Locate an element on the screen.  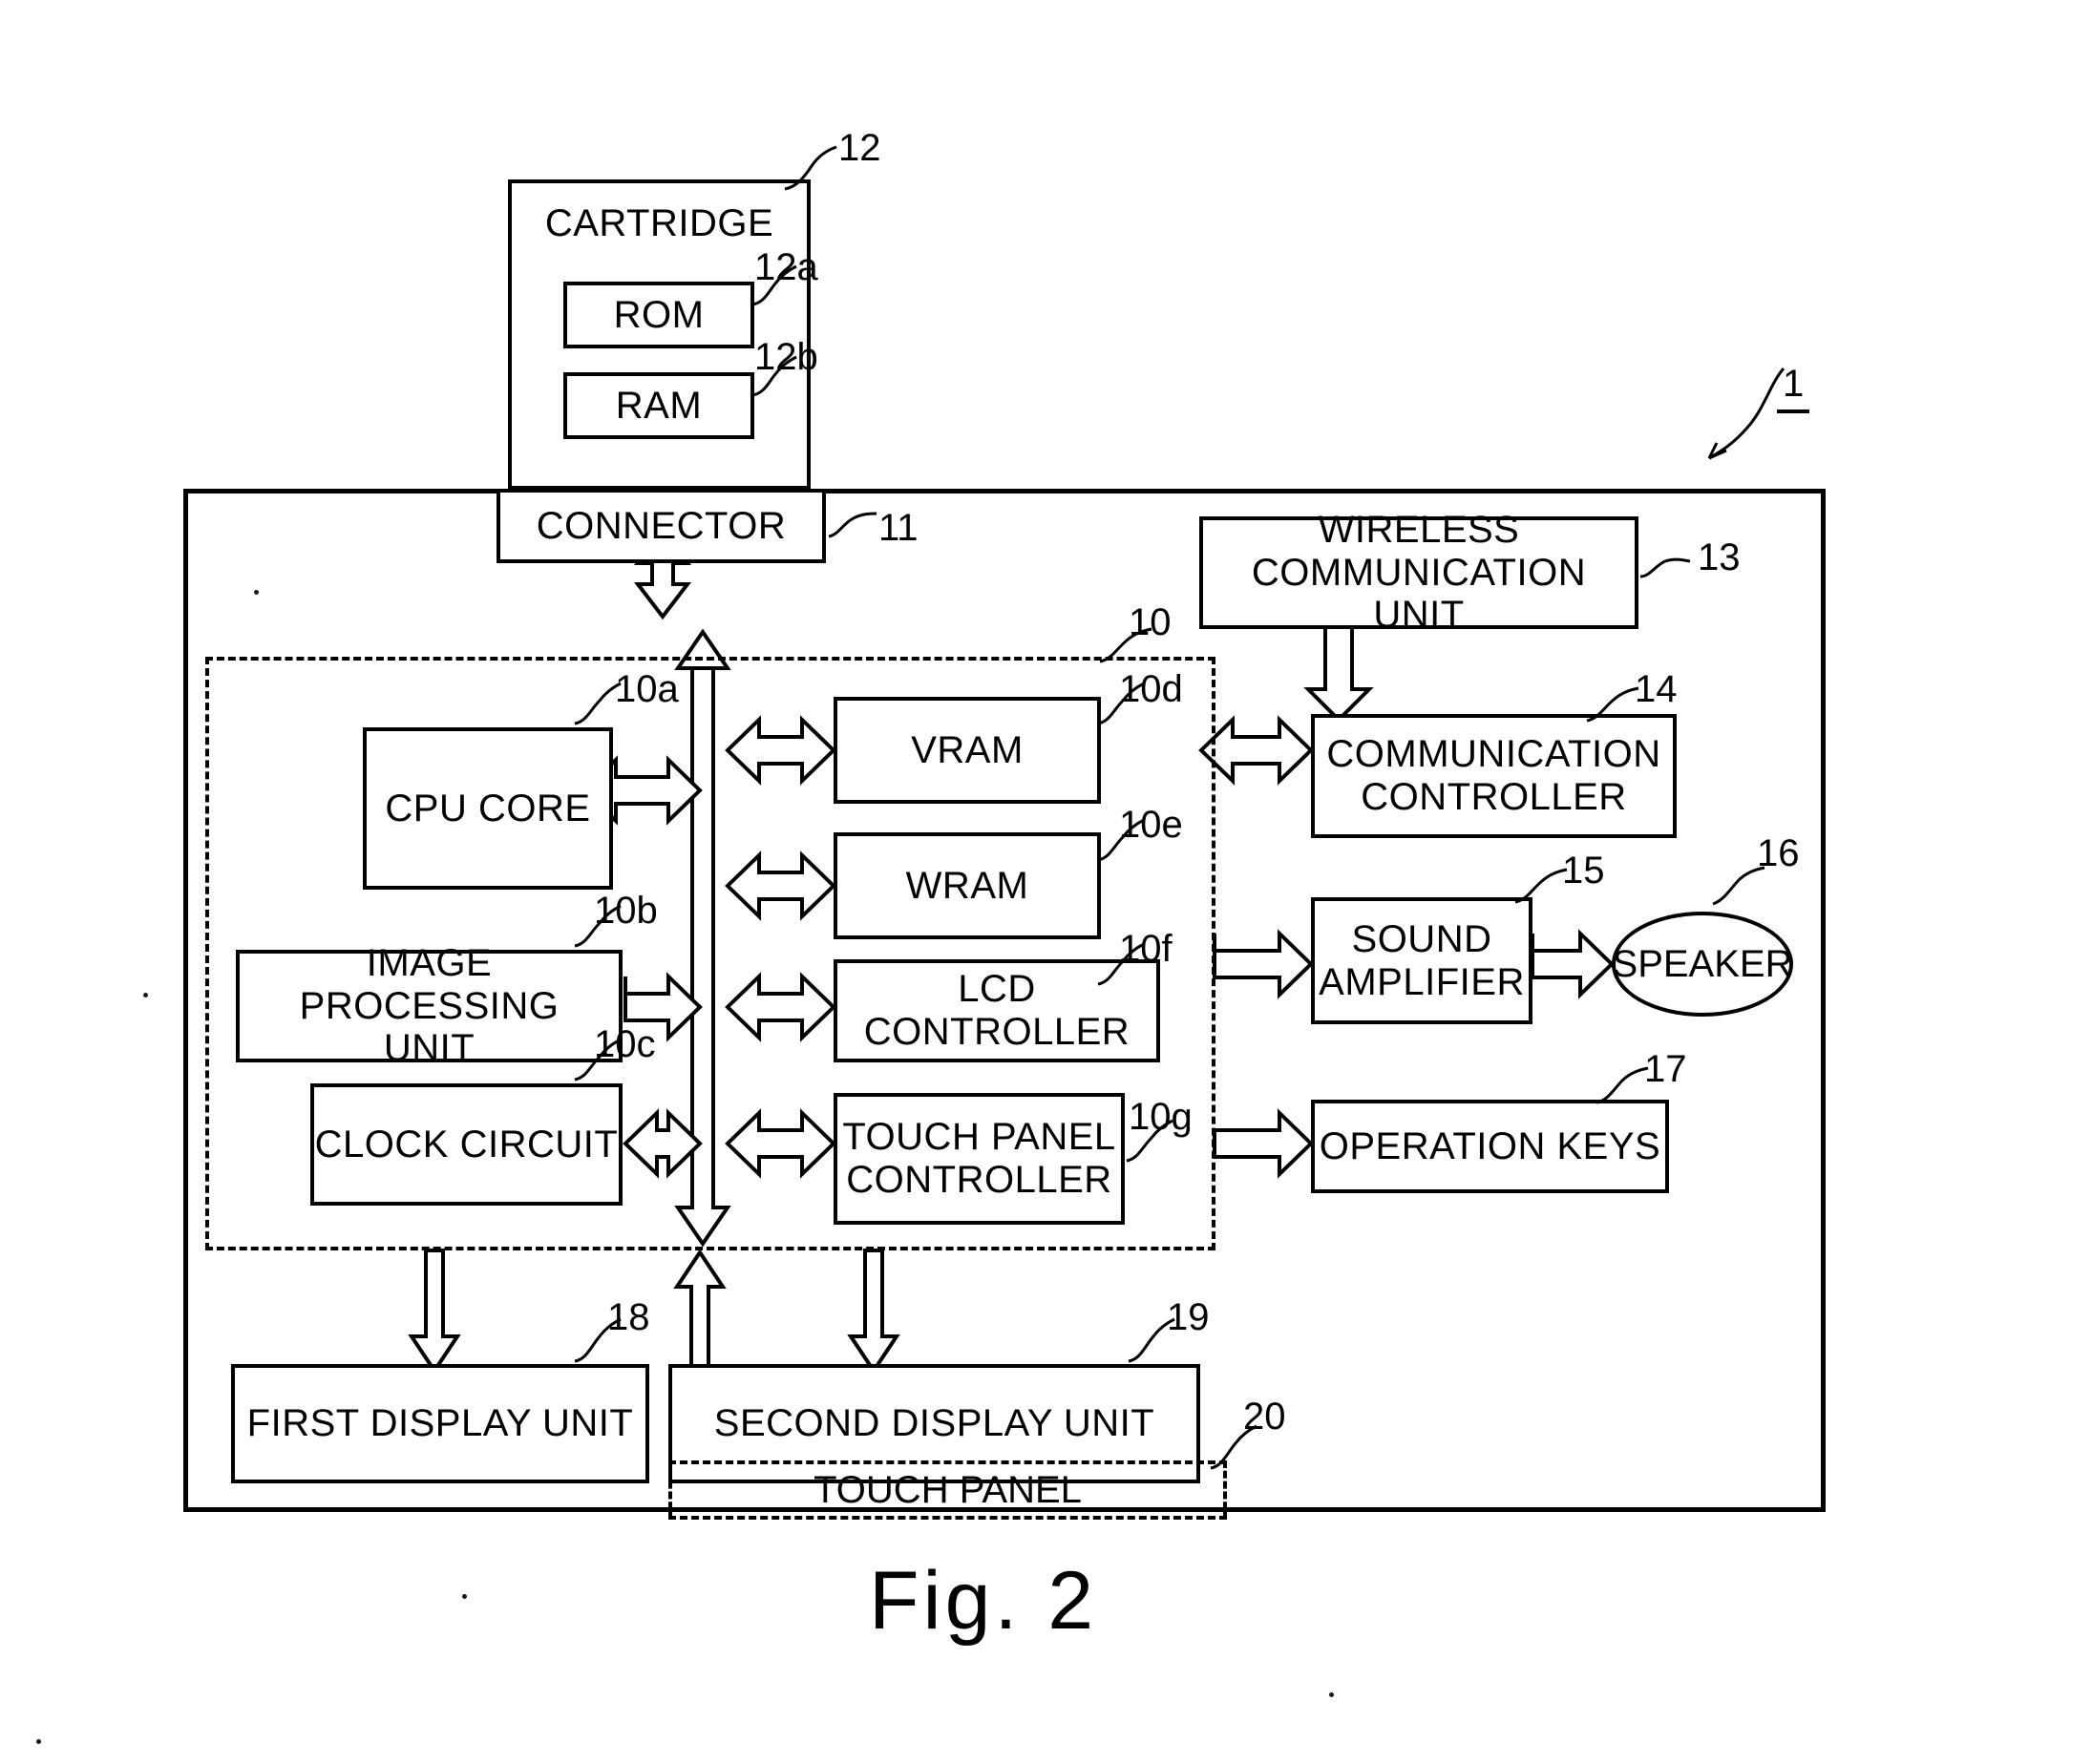
ref-15: 15 is located at coordinates (1583, 871).